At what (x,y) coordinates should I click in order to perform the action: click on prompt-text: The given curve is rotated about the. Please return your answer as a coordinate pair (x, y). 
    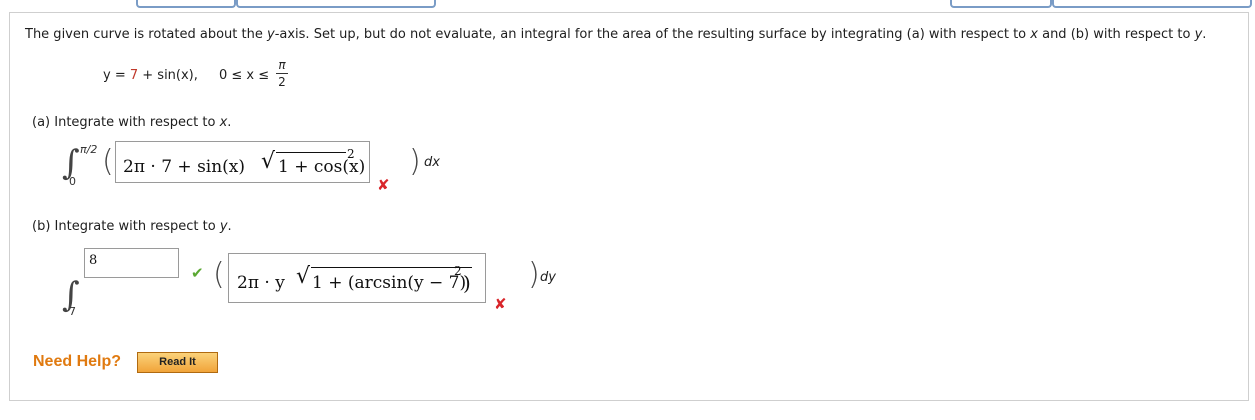
    Looking at the image, I should click on (146, 34).